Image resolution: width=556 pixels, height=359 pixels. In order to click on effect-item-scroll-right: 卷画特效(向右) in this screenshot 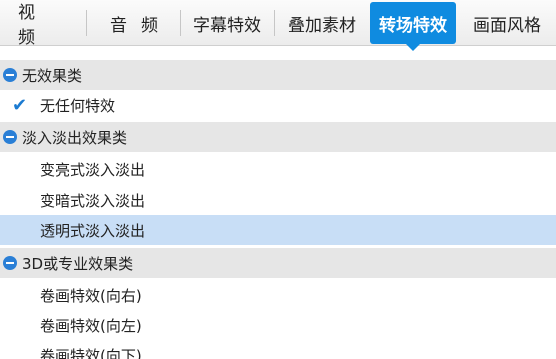, I will do `click(278, 295)`.